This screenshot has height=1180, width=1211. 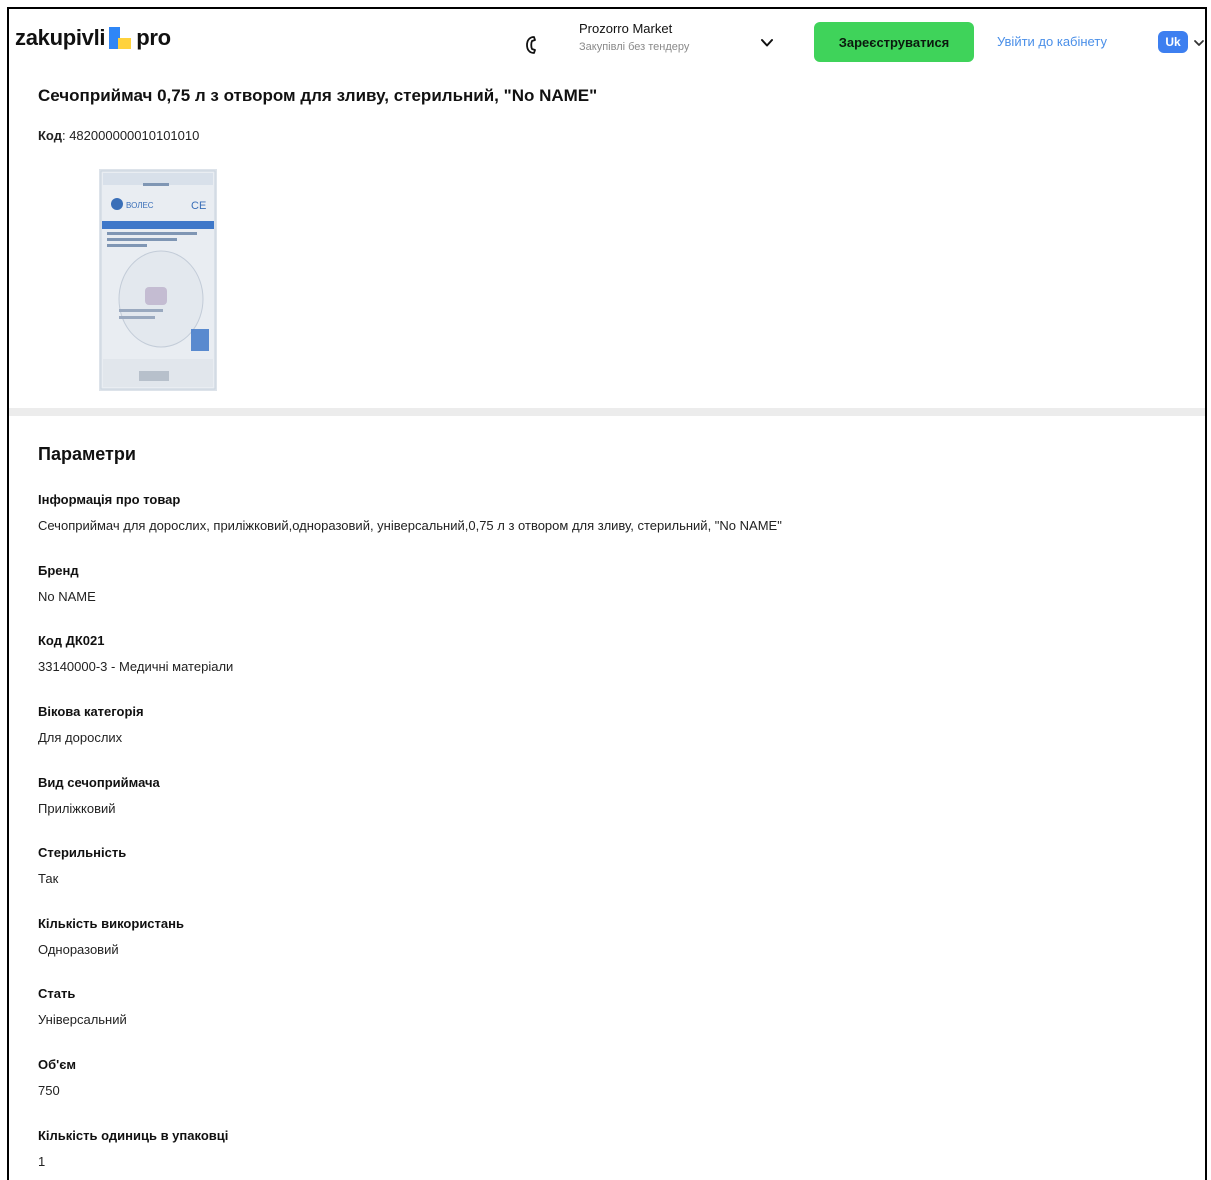 What do you see at coordinates (82, 865) in the screenshot?
I see `param-sterility: Стерильність Так` at bounding box center [82, 865].